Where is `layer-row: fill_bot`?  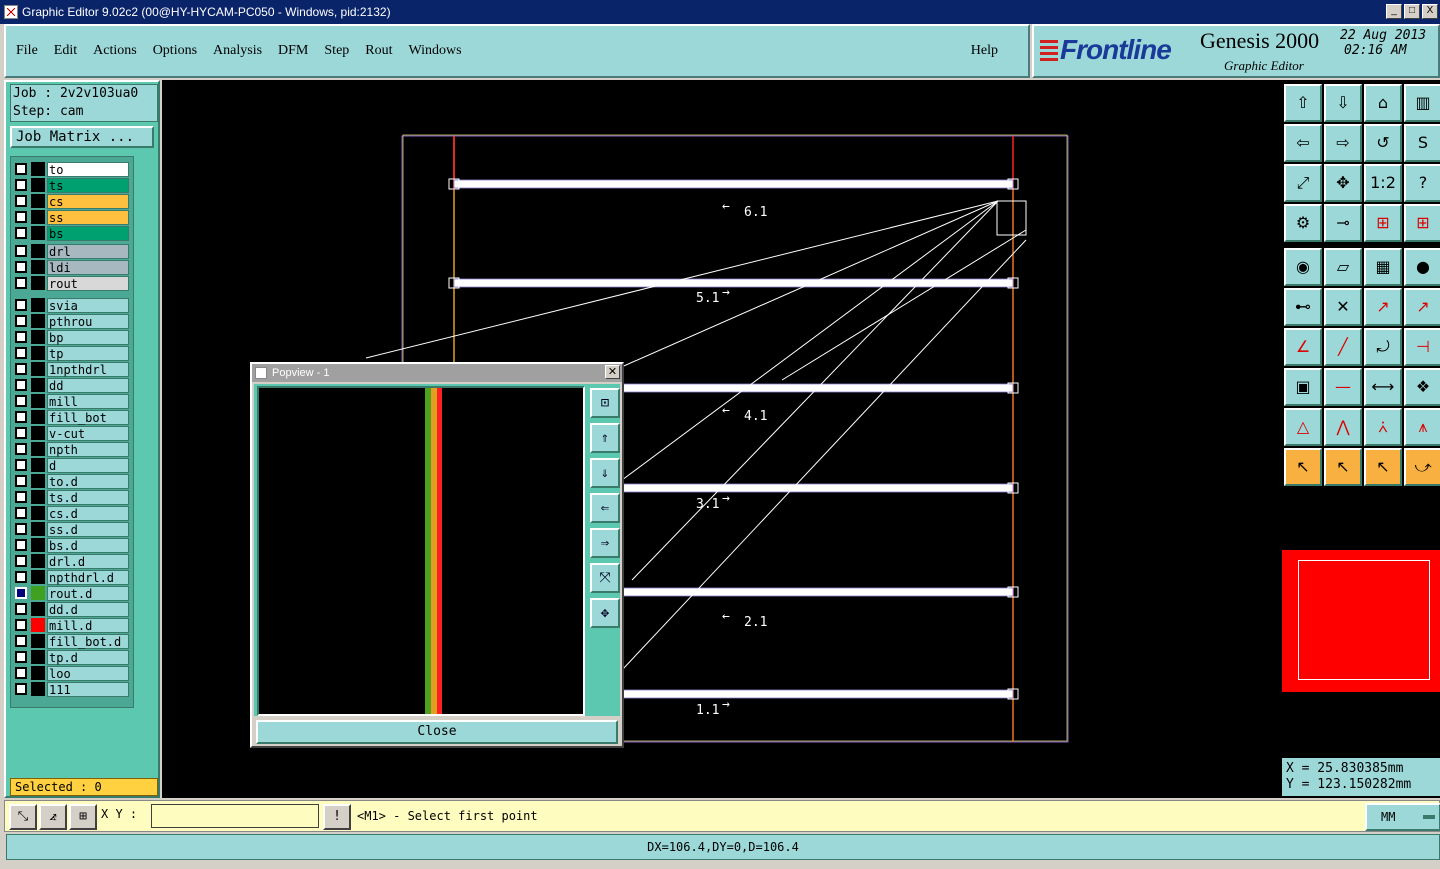 layer-row: fill_bot is located at coordinates (71, 417).